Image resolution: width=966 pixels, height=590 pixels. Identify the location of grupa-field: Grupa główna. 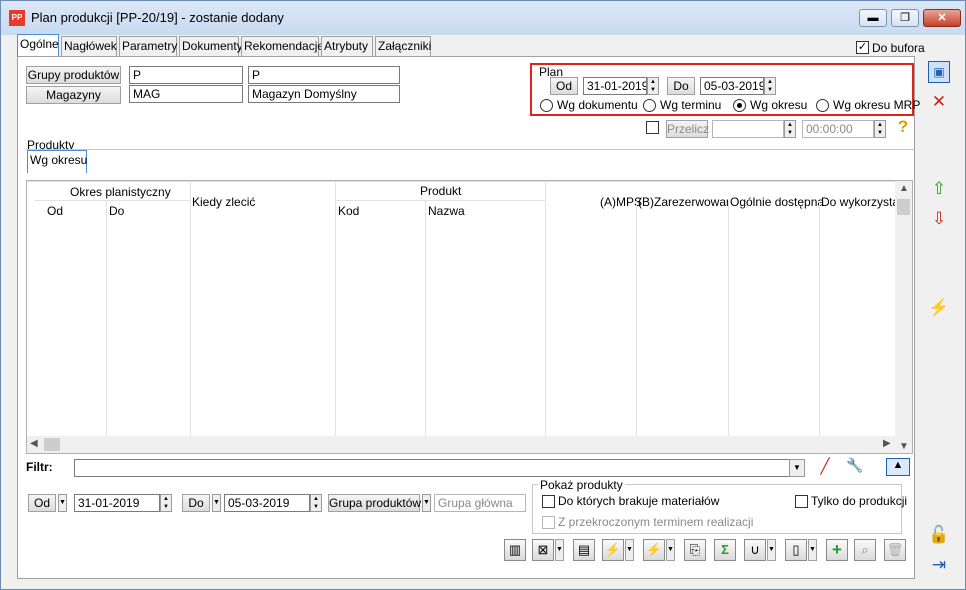
(480, 503).